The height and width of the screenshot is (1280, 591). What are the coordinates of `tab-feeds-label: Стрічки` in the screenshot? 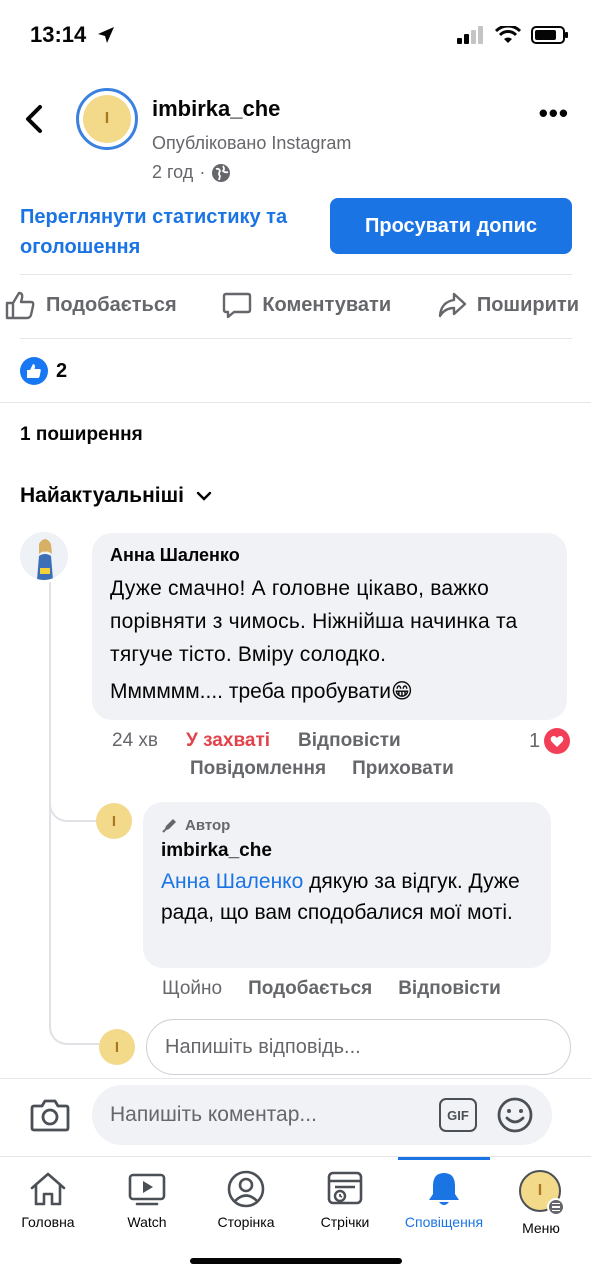 It's located at (345, 1222).